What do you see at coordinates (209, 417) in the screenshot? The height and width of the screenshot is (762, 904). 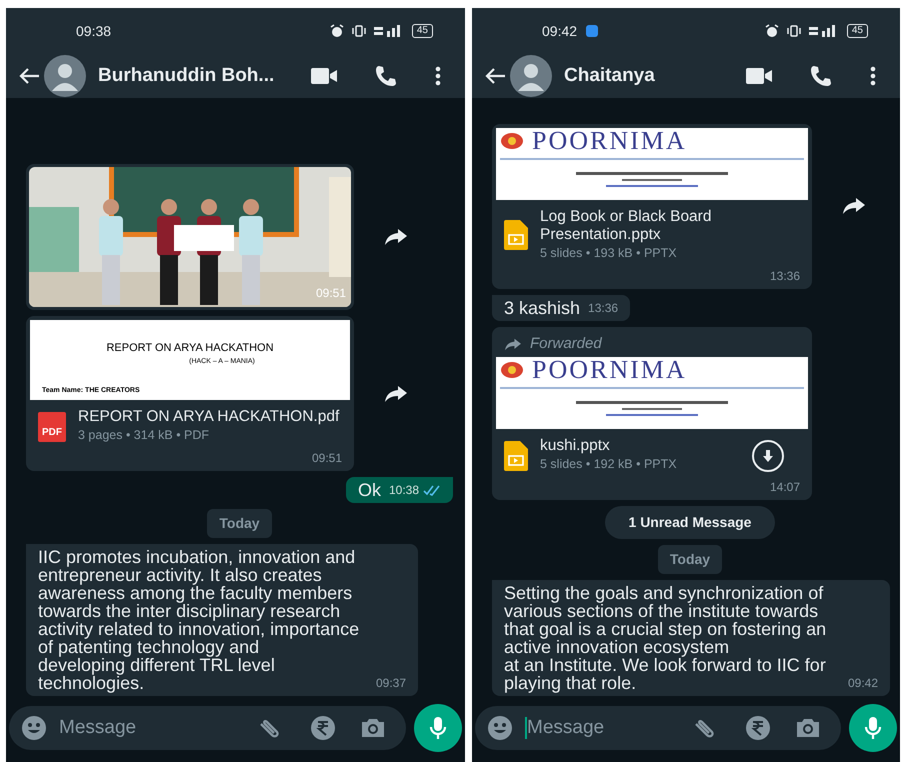 I see `file-name: REPORT ON ARYA HACKATHON.pdf` at bounding box center [209, 417].